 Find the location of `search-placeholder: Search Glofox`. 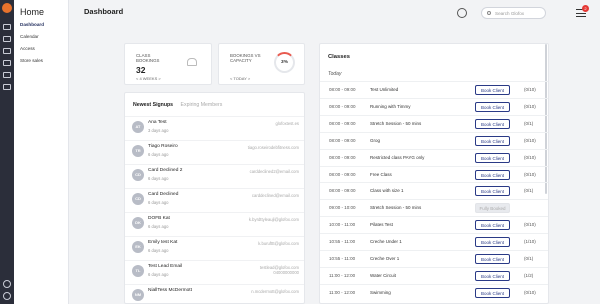

search-placeholder: Search Glofox is located at coordinates (510, 13).